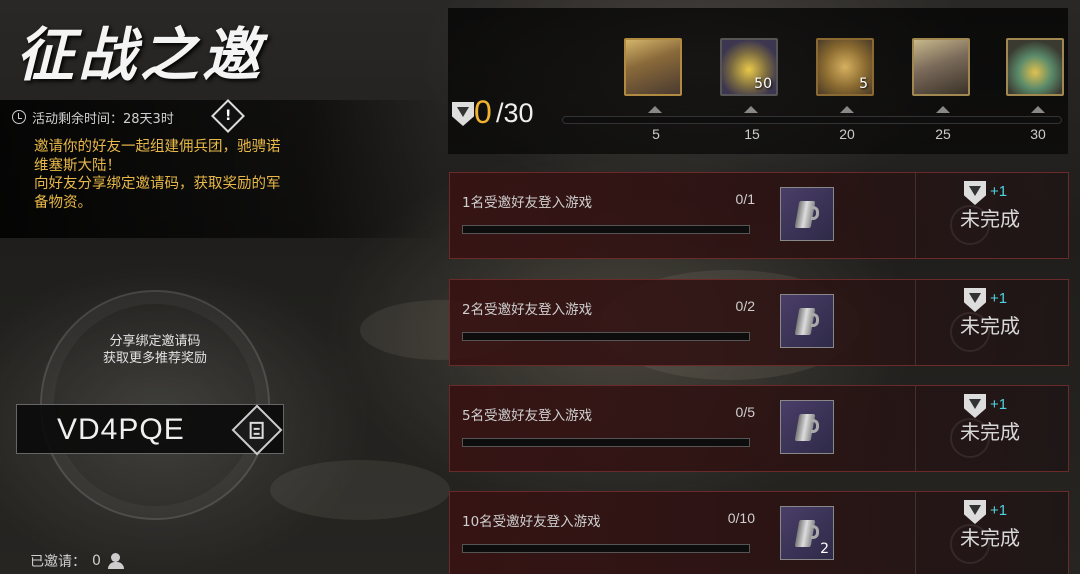 This screenshot has width=1080, height=574. What do you see at coordinates (515, 113) in the screenshot?
I see `points-max: /30` at bounding box center [515, 113].